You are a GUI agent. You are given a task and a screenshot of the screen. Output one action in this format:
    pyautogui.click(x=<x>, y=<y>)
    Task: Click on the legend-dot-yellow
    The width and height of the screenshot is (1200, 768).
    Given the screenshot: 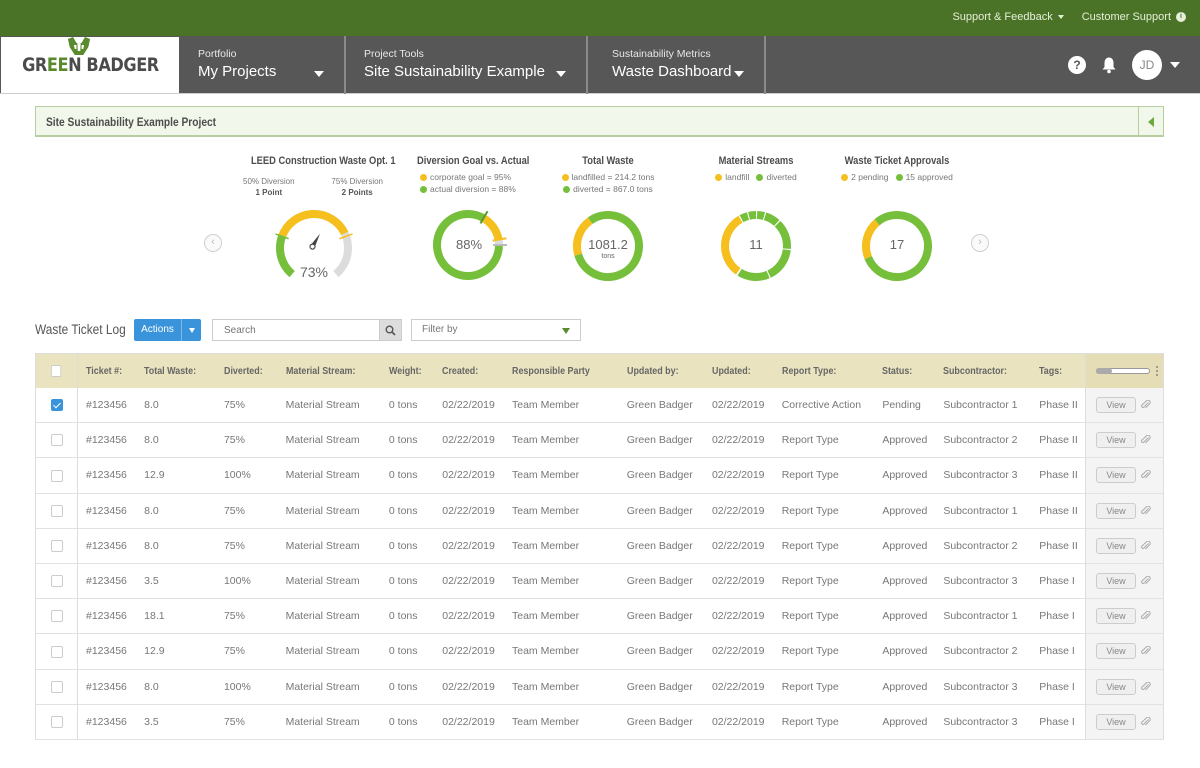 What is the action you would take?
    pyautogui.click(x=423, y=178)
    